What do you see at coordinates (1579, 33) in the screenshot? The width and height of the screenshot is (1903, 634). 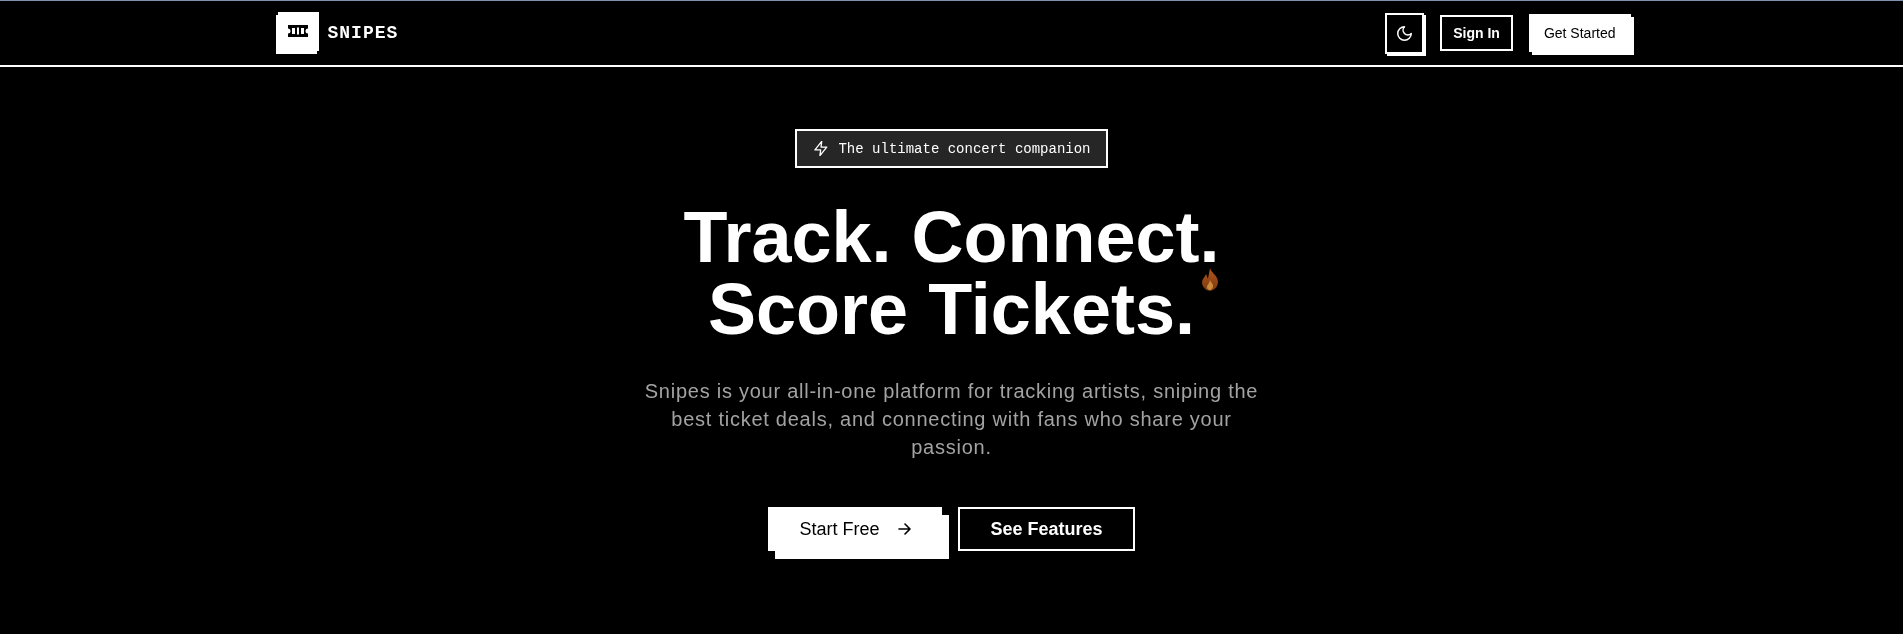 I see `get-started-button: Get Started` at bounding box center [1579, 33].